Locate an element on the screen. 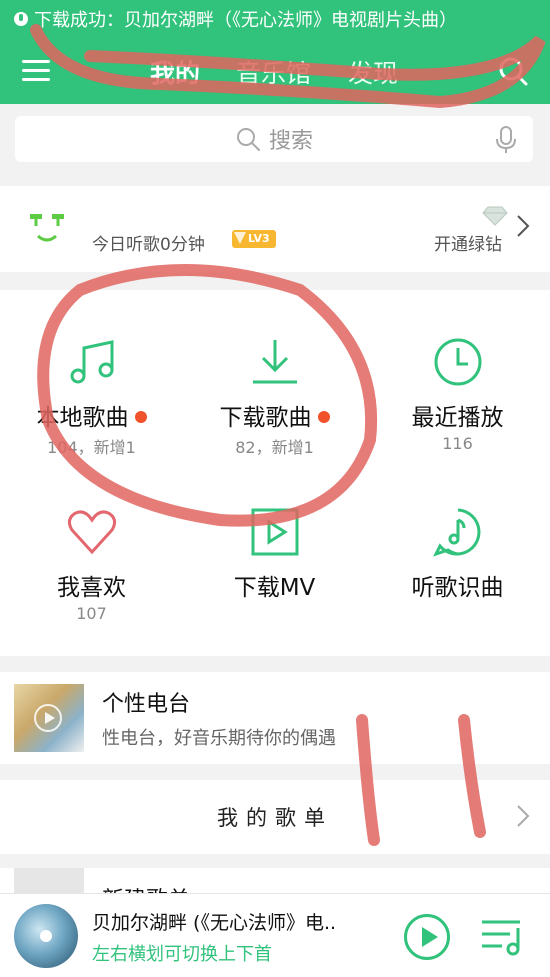 This screenshot has height=977, width=550. favorites-count: 107 is located at coordinates (91, 613).